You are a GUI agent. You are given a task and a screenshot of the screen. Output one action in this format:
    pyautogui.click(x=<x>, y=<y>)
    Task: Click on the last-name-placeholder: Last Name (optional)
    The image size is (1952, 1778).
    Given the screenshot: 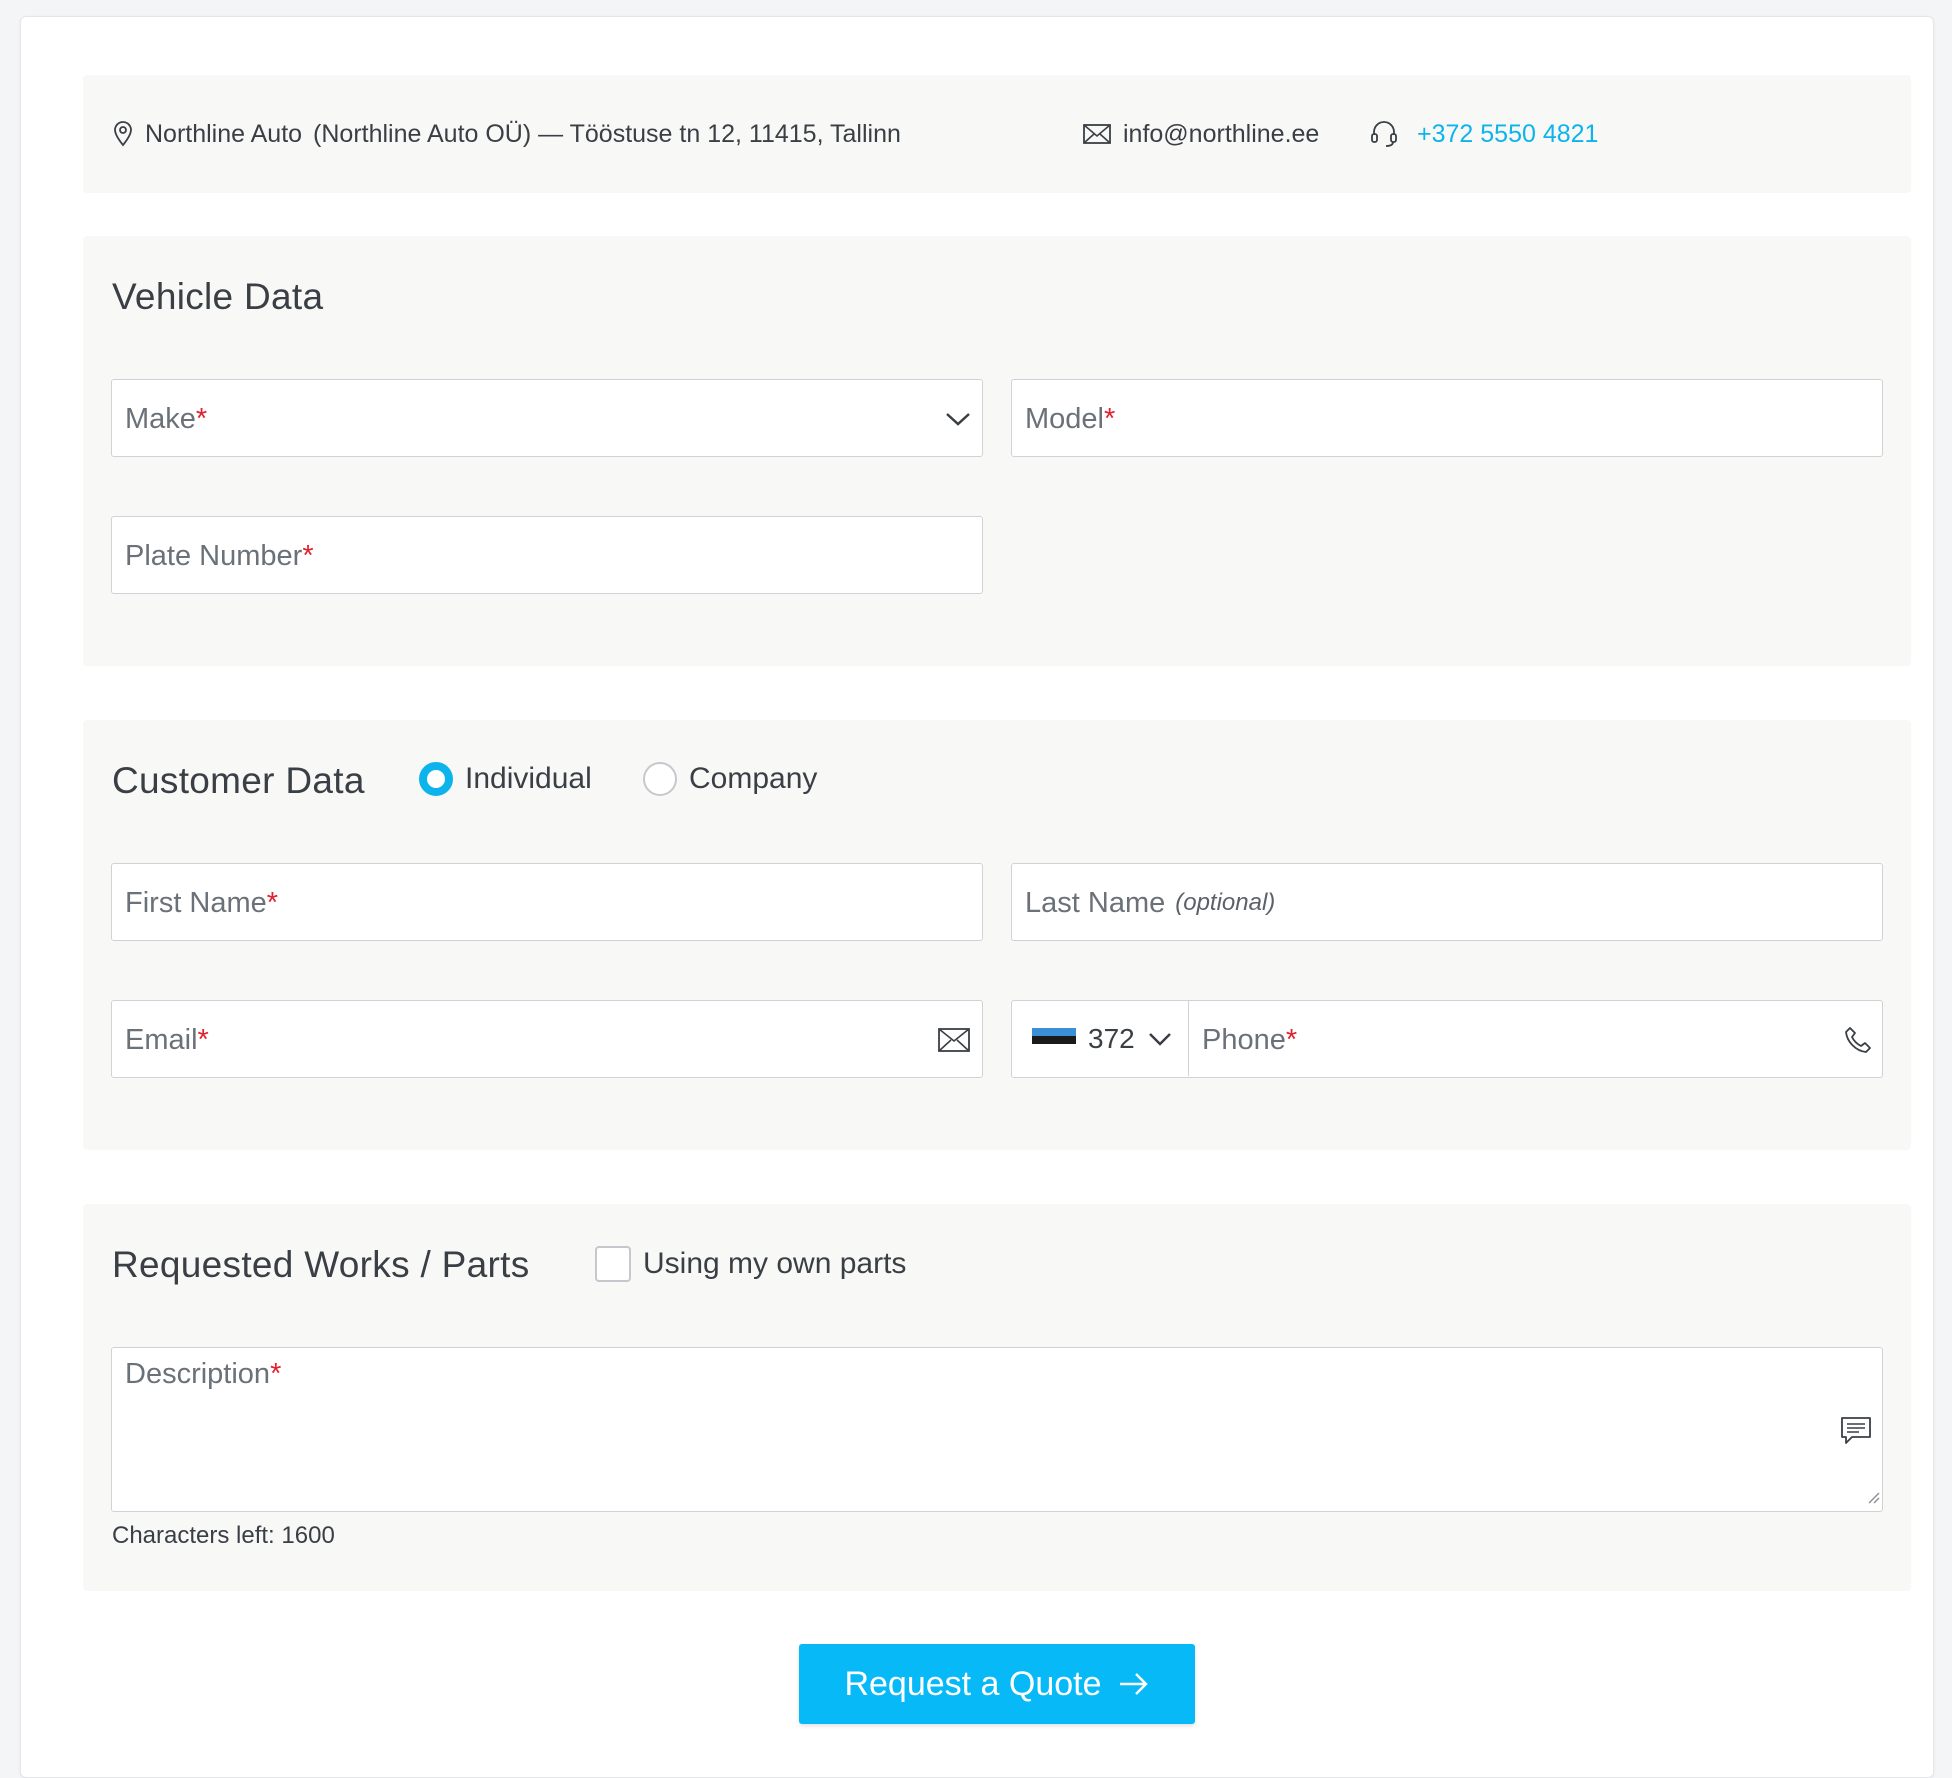 What is the action you would take?
    pyautogui.click(x=1150, y=902)
    